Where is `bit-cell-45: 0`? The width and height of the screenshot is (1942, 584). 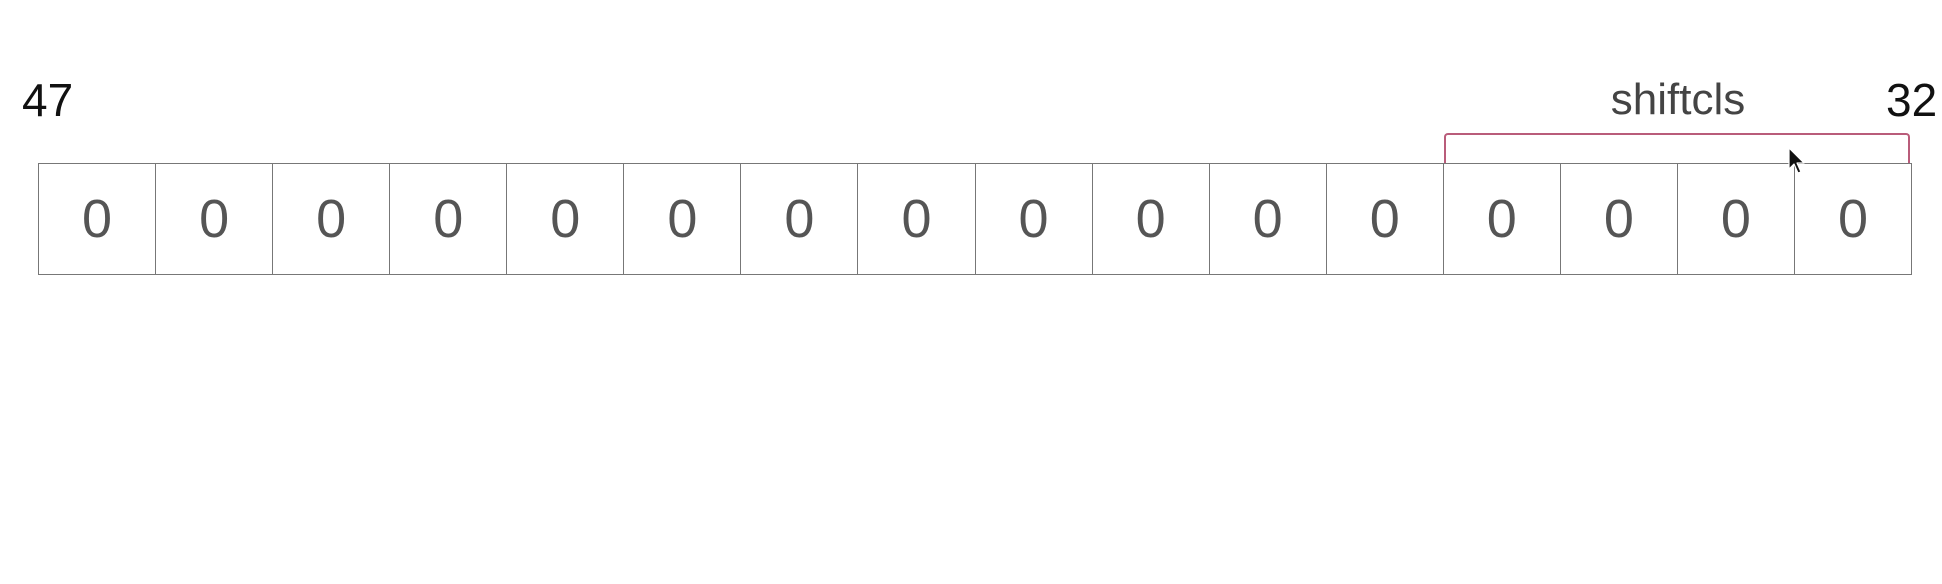 bit-cell-45: 0 is located at coordinates (332, 219).